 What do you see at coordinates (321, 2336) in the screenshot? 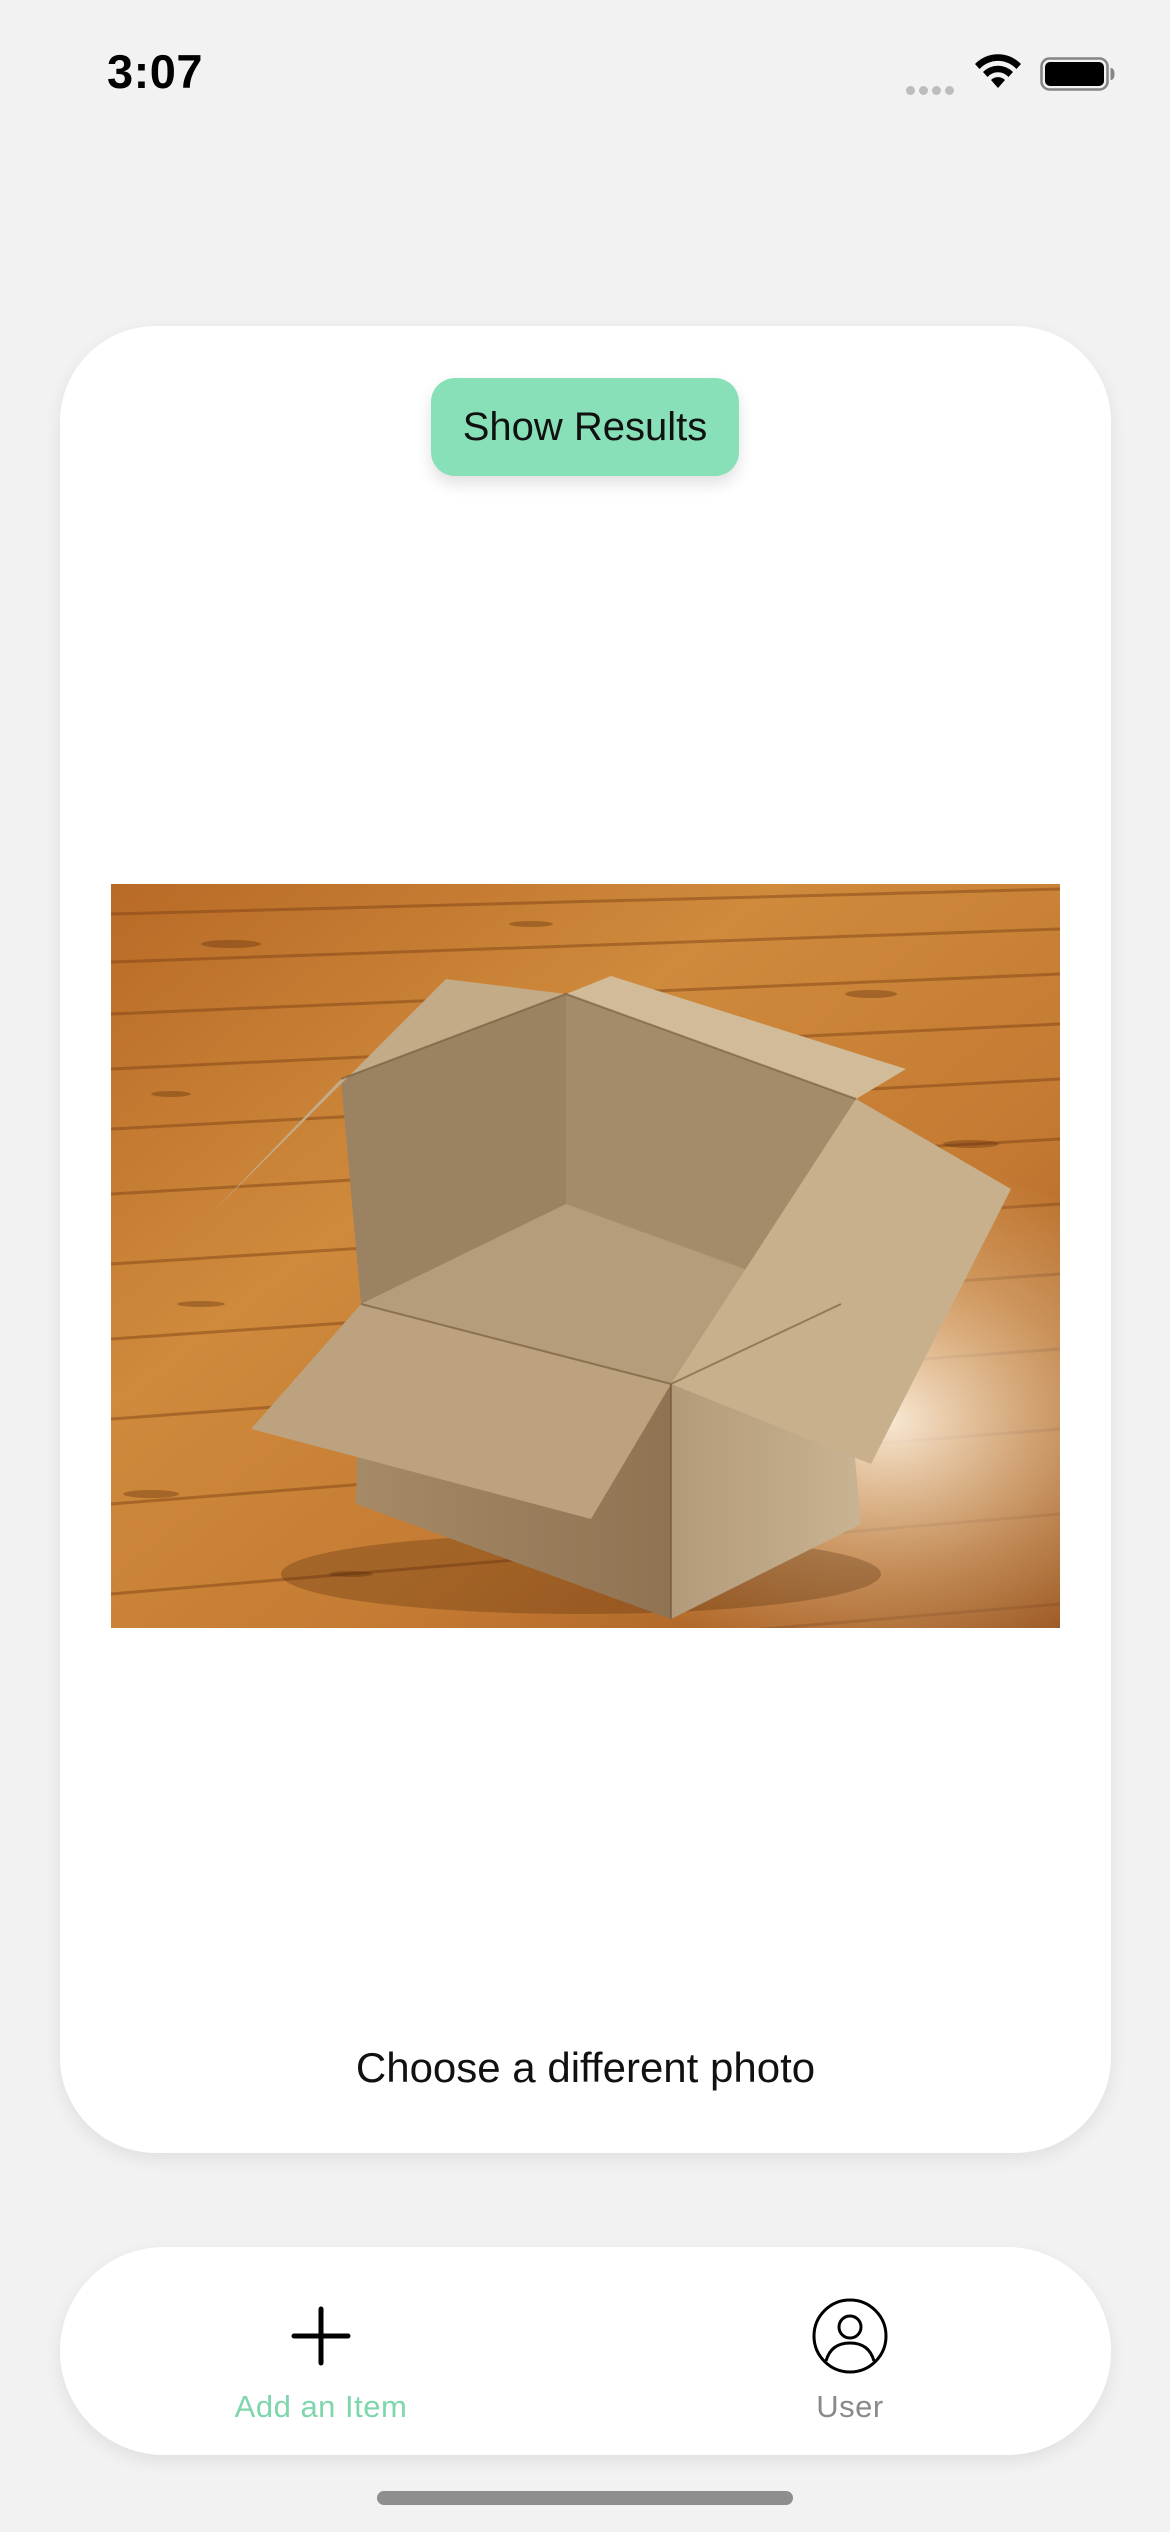
I see `plus-icon` at bounding box center [321, 2336].